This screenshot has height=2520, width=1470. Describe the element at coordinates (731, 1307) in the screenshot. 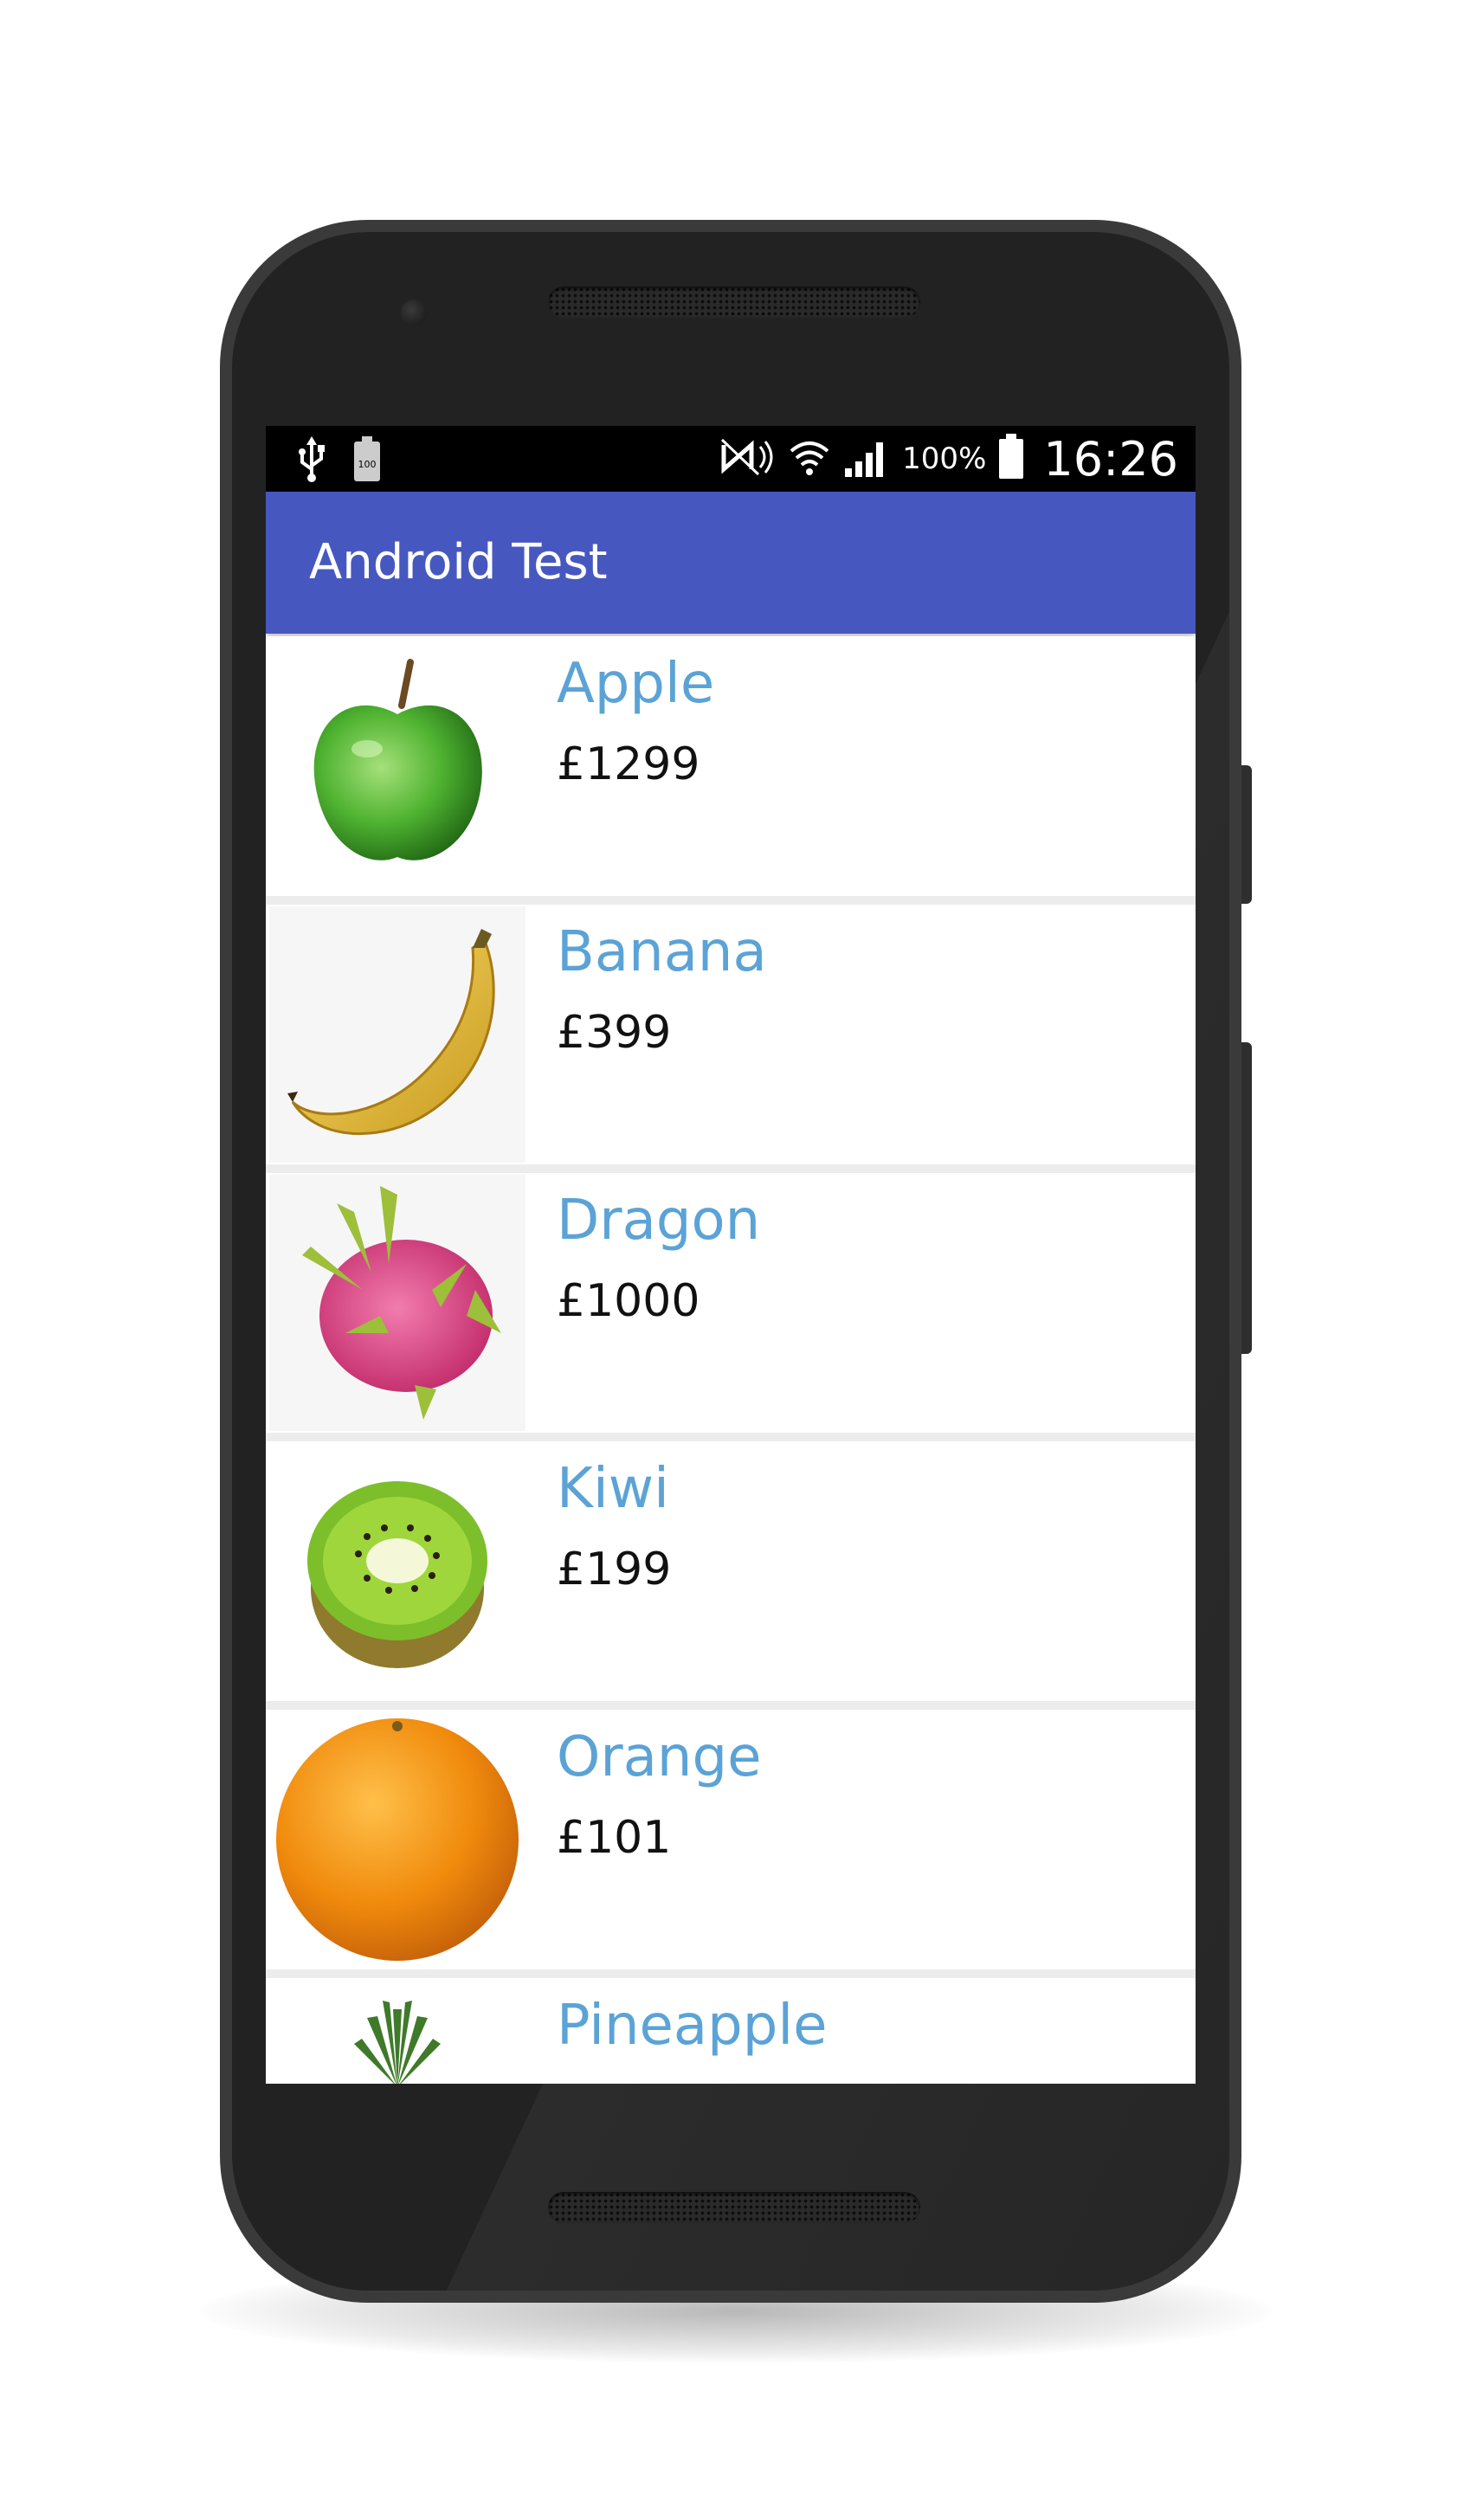

I see `list-item: Dragon £1000` at that location.